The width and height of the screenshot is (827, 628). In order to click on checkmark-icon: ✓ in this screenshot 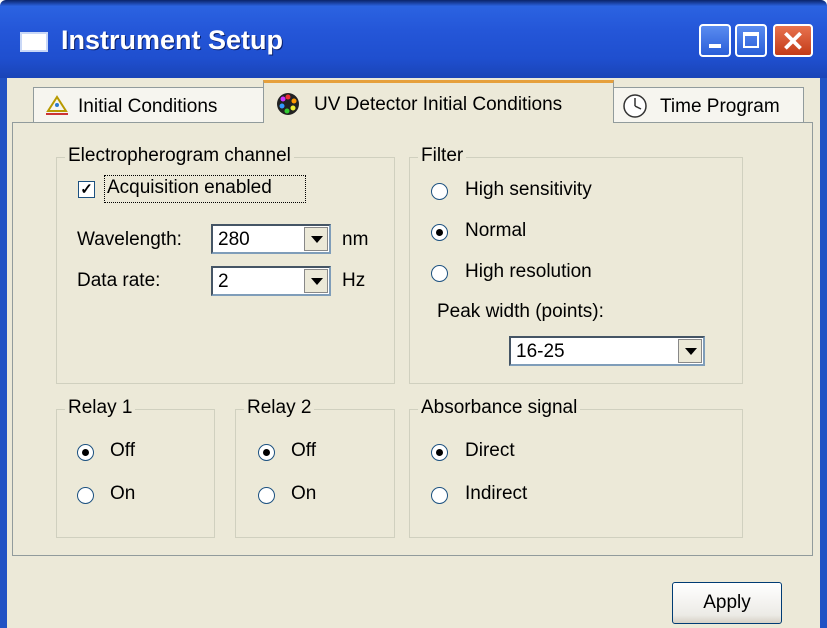, I will do `click(86, 189)`.